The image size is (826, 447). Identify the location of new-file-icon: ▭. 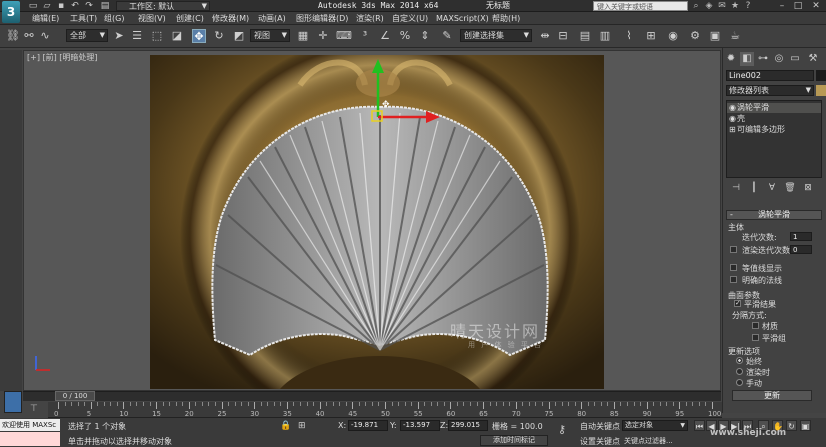
(33, 6).